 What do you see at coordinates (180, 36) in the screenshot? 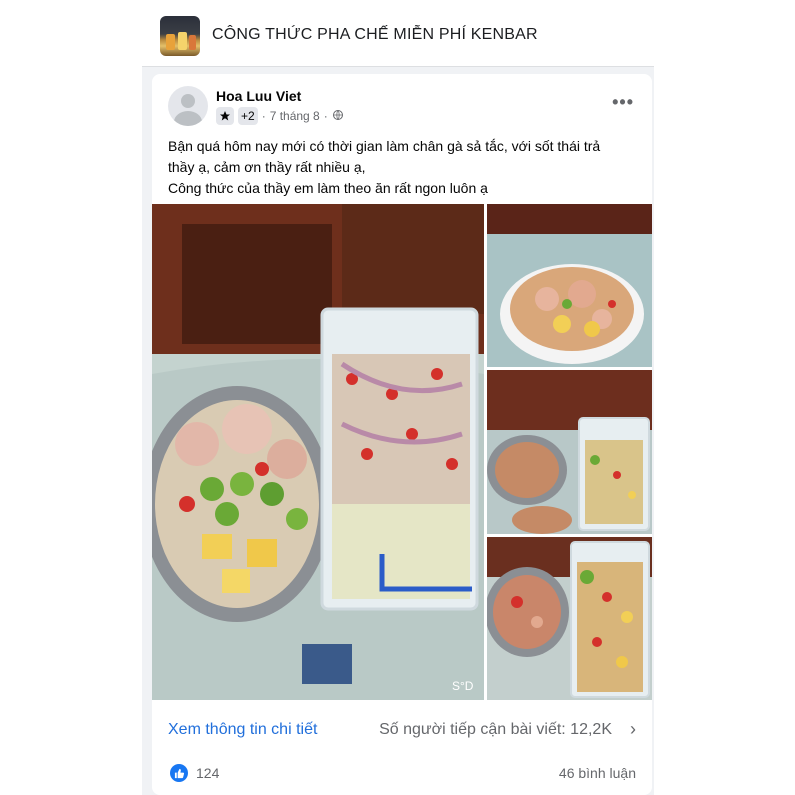
I see `group-thumbnail` at bounding box center [180, 36].